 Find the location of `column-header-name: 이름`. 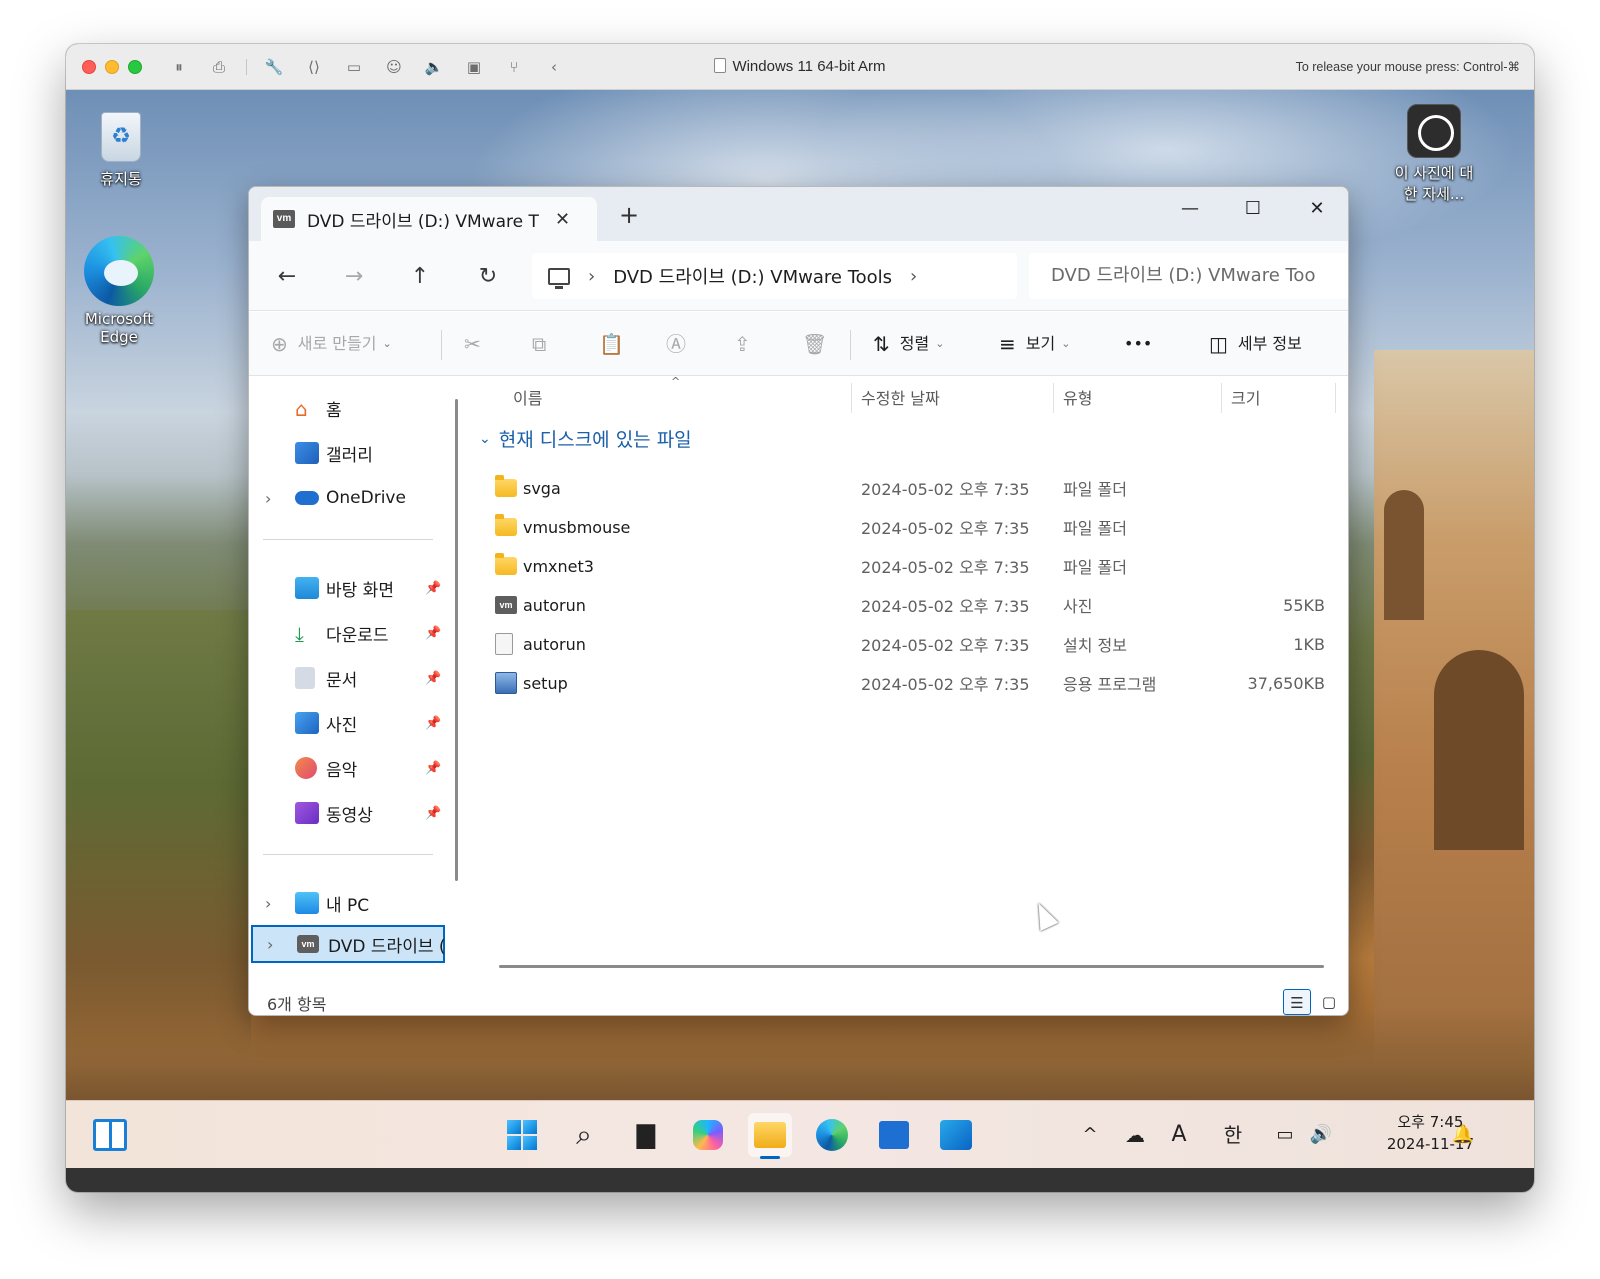

column-header-name: 이름 is located at coordinates (527, 399).